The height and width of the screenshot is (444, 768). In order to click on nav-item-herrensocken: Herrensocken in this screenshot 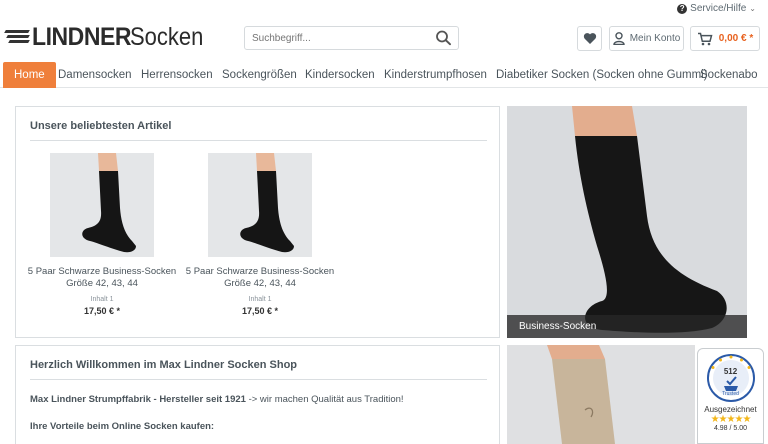, I will do `click(177, 75)`.